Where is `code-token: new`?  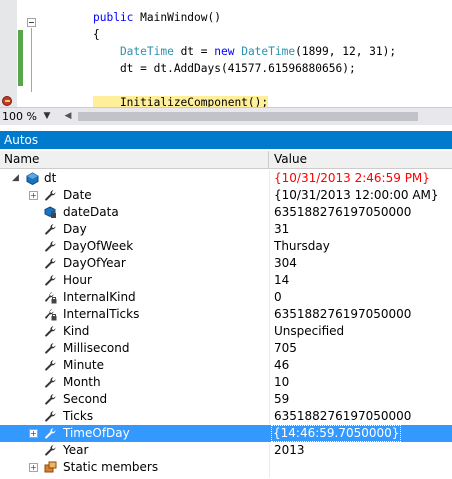
code-token: new is located at coordinates (228, 51).